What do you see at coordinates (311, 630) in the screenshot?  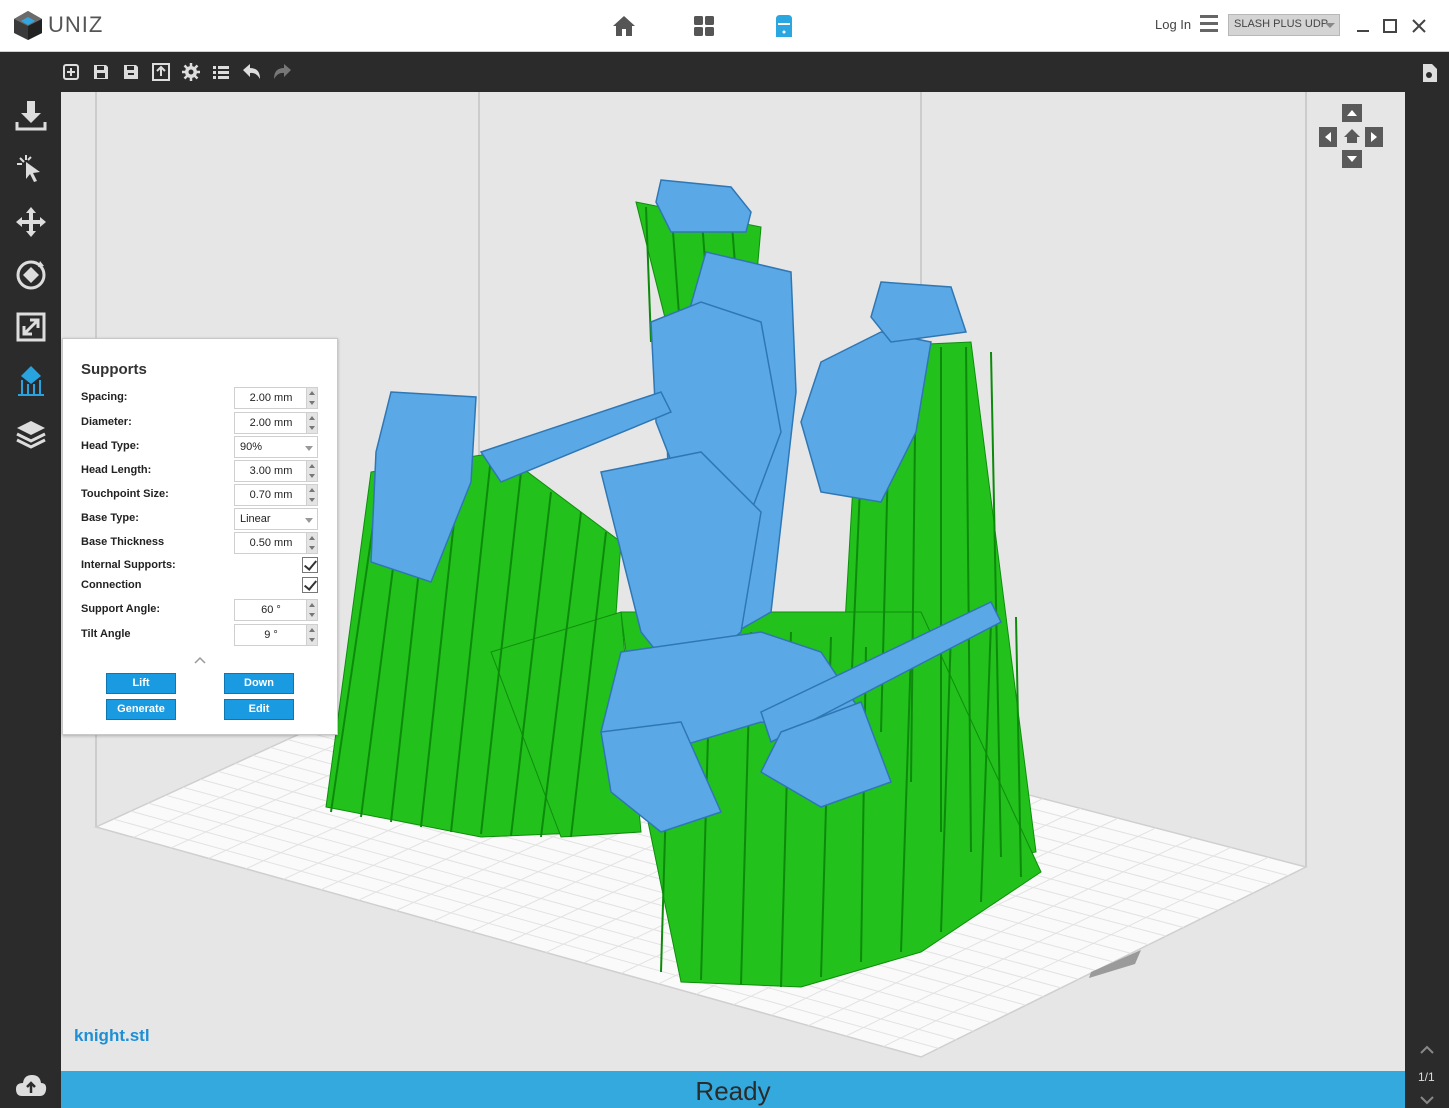 I see `tilt-angle-increment` at bounding box center [311, 630].